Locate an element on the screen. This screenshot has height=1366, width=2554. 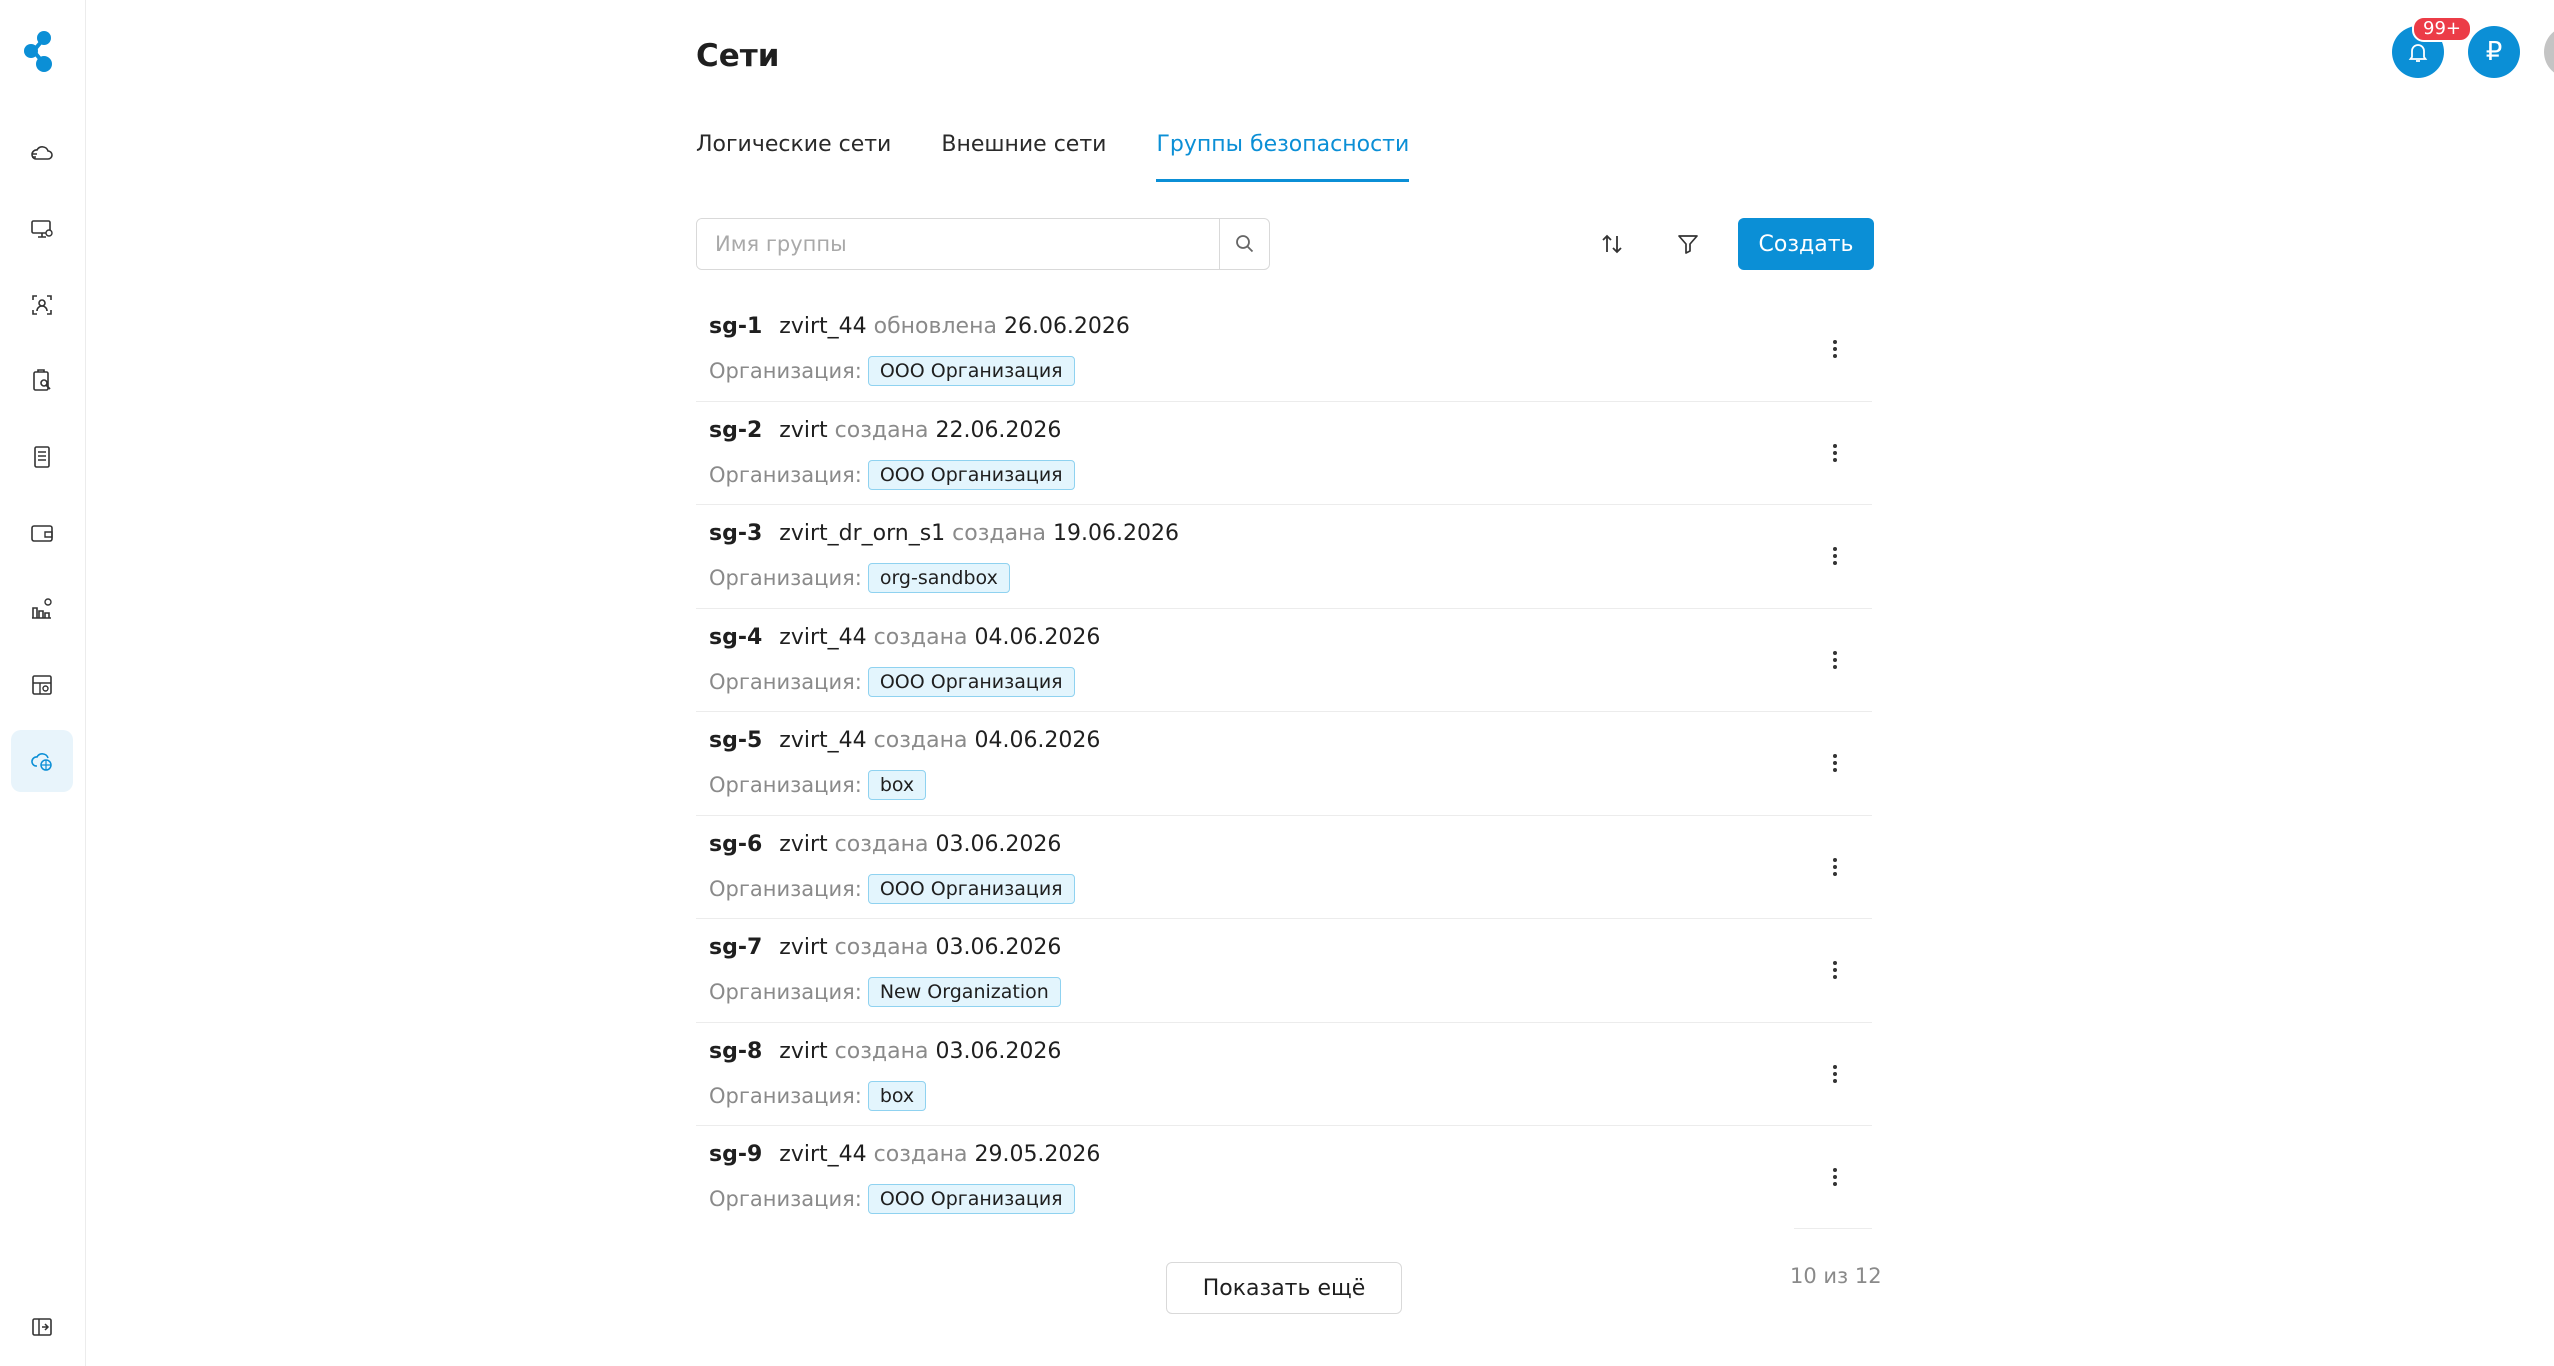
item-name: sg-2 is located at coordinates (735, 430).